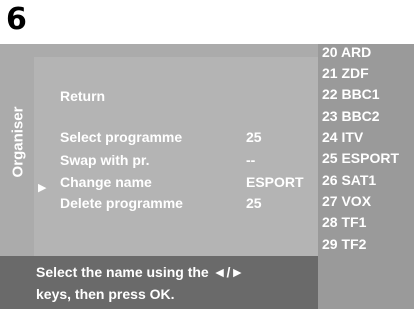  I want to click on selection-pointer-icon: ▶, so click(42, 188).